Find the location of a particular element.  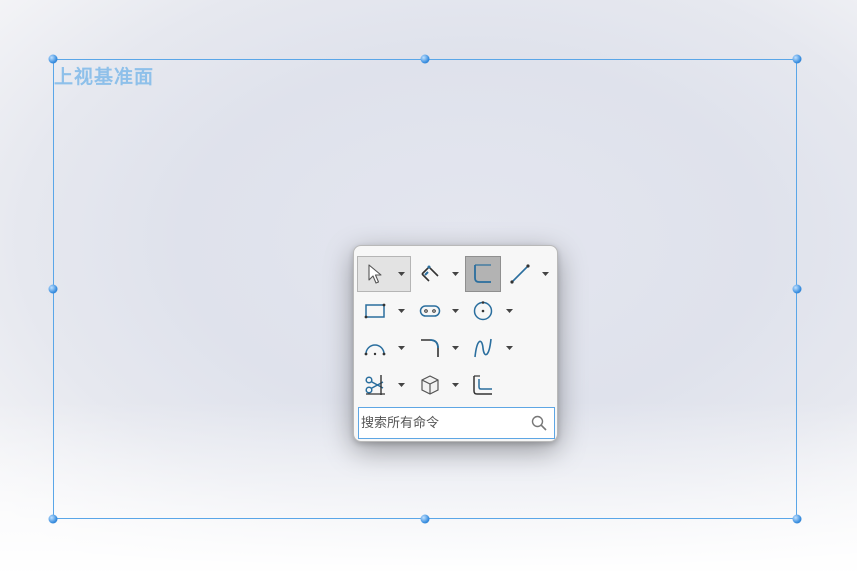

sketch-fillet-button is located at coordinates (430, 348).